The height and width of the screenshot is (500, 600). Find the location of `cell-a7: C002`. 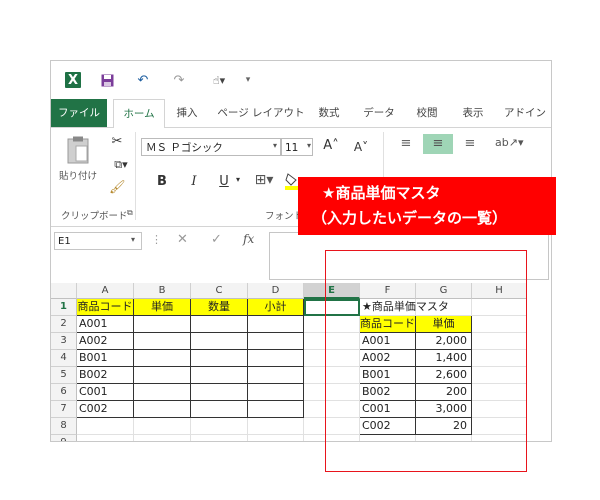

cell-a7: C002 is located at coordinates (105, 409).